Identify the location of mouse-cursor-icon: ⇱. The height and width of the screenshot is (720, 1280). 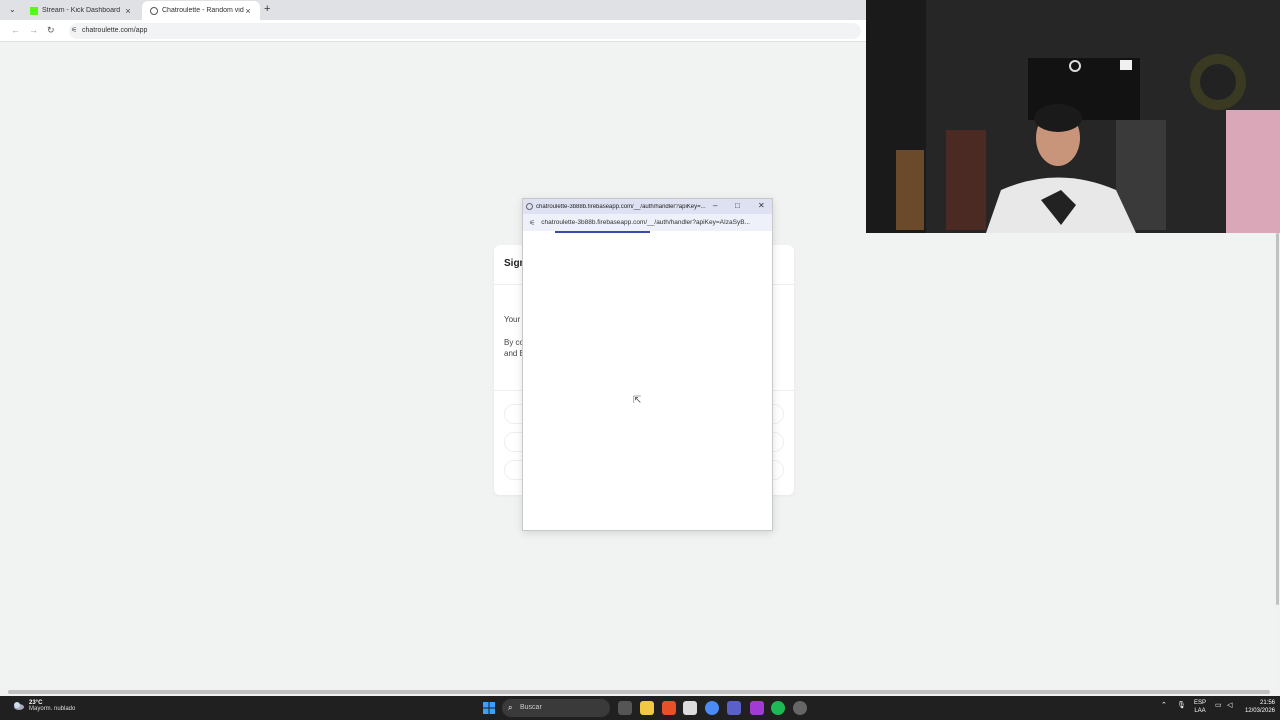
(637, 400).